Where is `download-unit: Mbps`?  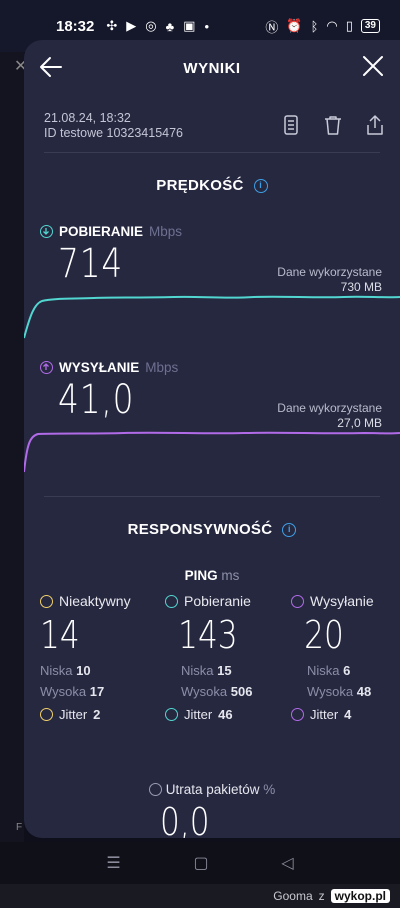 download-unit: Mbps is located at coordinates (166, 231).